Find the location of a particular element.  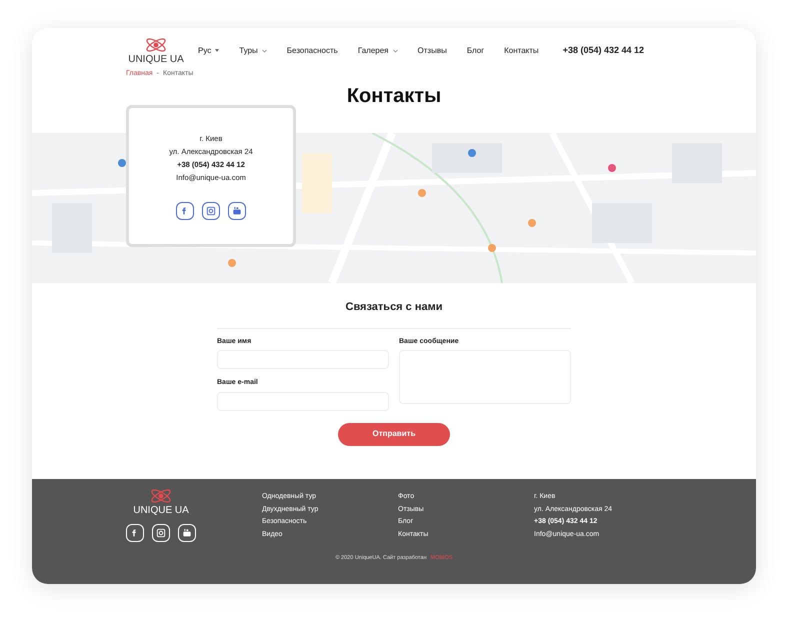

footer-logo-text: UNIQUE UA is located at coordinates (161, 511).